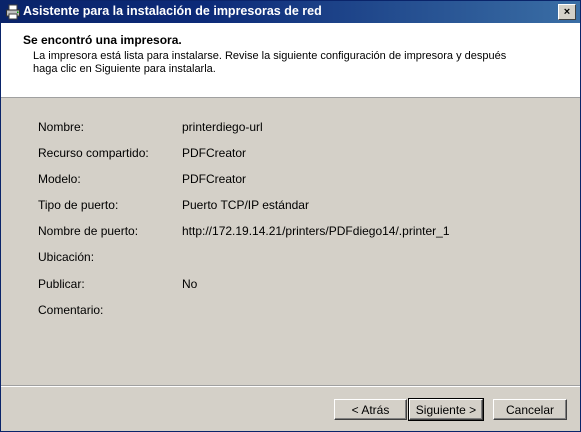  I want to click on detail-label: Tipo de puerto:, so click(78, 205).